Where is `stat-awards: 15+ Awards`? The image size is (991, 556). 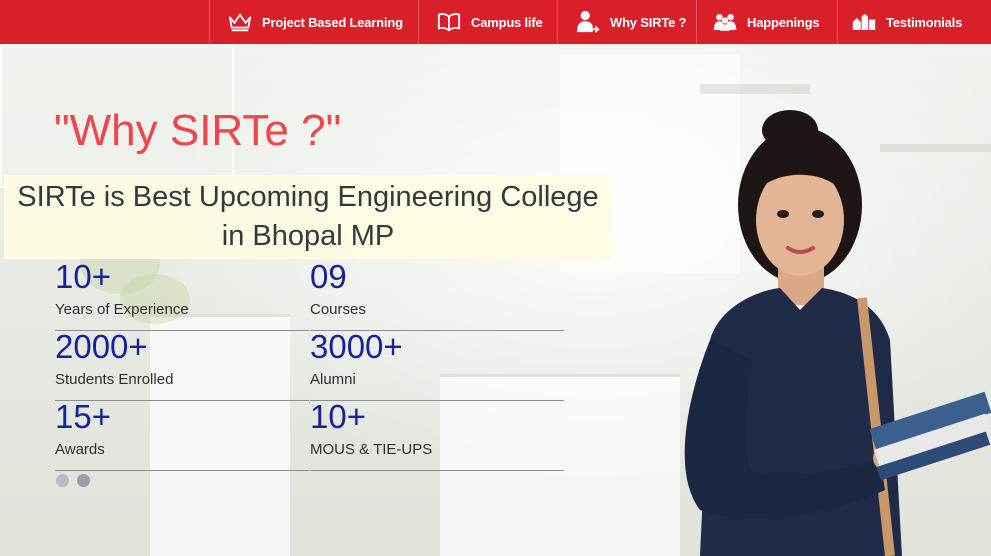 stat-awards: 15+ Awards is located at coordinates (182, 435).